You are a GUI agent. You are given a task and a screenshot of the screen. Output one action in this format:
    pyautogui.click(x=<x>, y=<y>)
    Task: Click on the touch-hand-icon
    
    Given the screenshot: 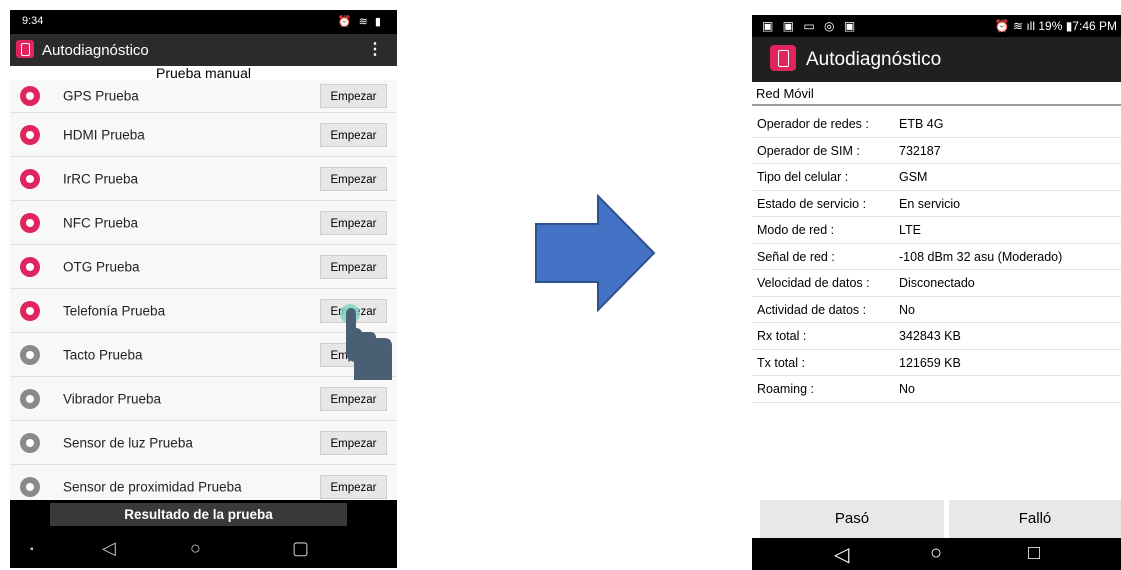 What is the action you would take?
    pyautogui.click(x=366, y=342)
    